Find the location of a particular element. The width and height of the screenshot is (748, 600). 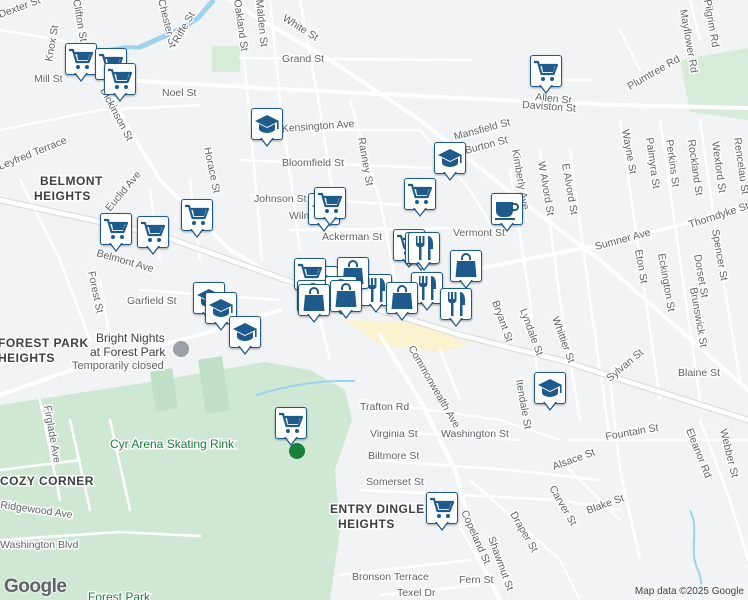

street-label: Eleanor Rd is located at coordinates (698, 453).